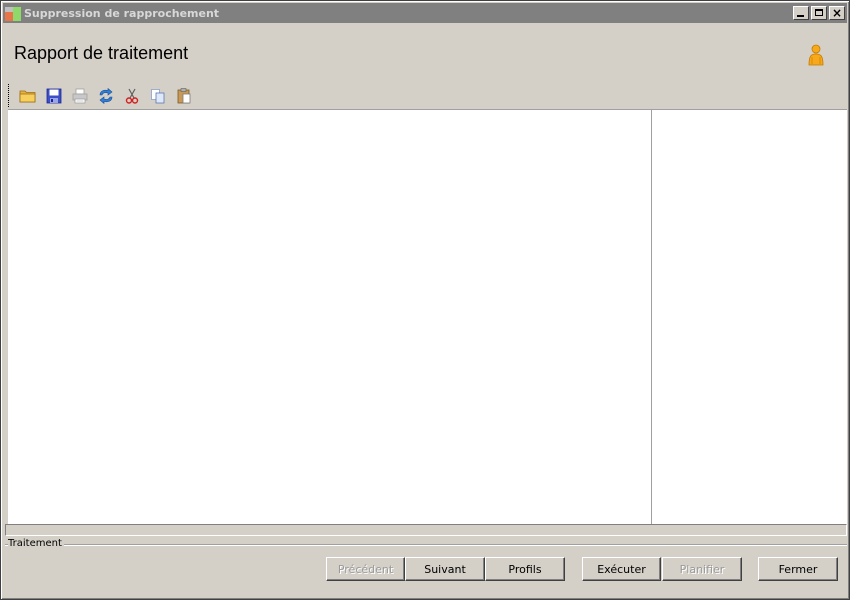 The image size is (850, 600). Describe the element at coordinates (425, 13) in the screenshot. I see `title-bar: Suppression de rapprochement ×` at that location.